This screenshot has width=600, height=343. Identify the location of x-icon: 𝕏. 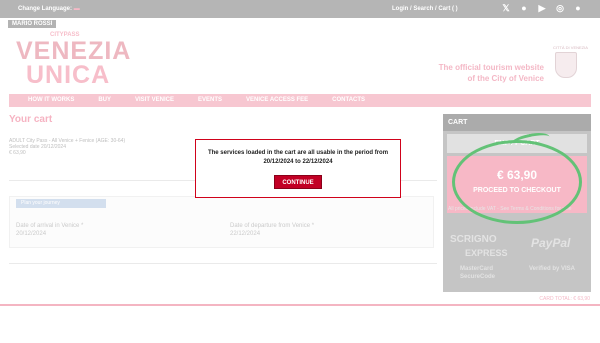
(506, 8).